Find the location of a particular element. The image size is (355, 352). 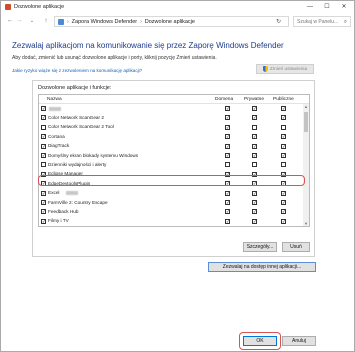

refresh-icon: ↻ is located at coordinates (278, 21).